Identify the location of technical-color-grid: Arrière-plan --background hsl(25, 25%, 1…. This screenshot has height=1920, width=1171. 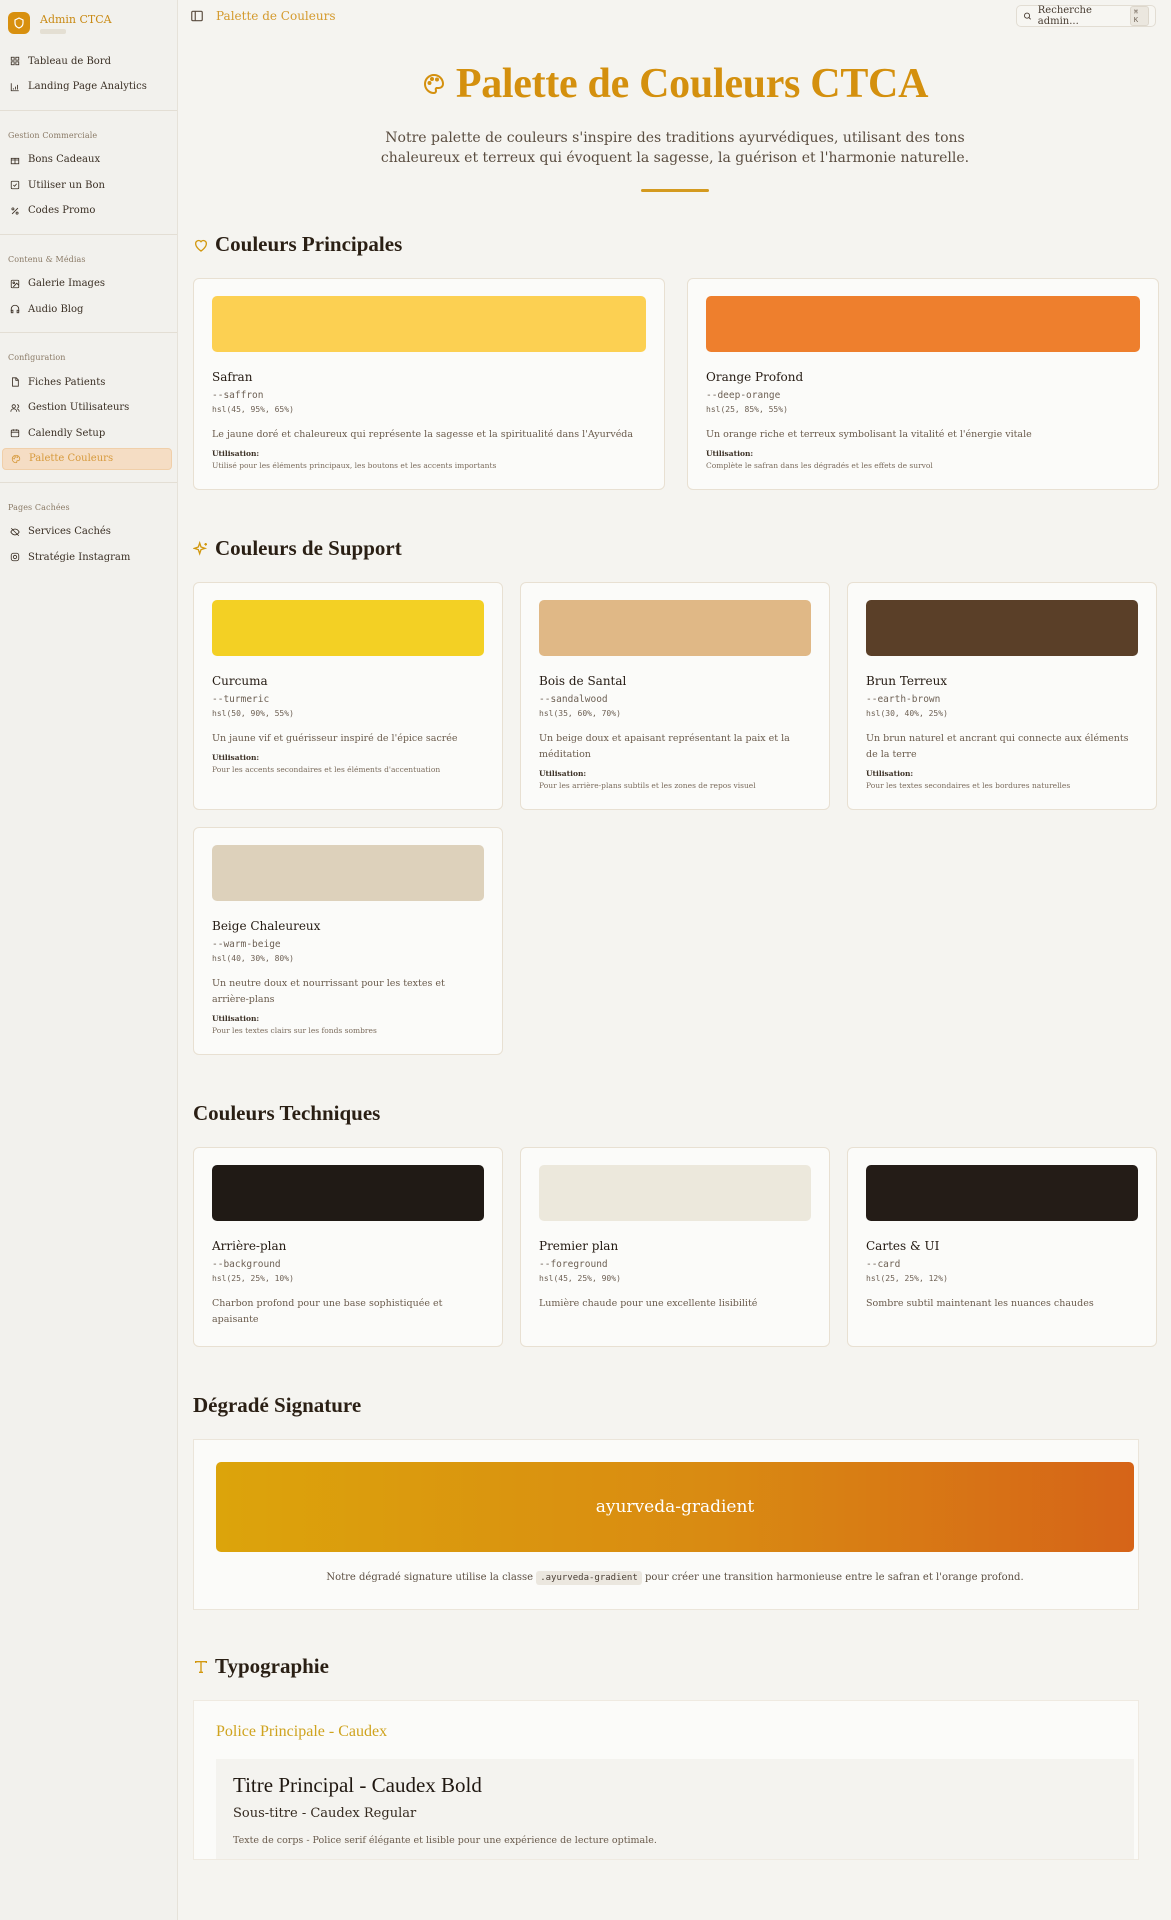
(676, 1247).